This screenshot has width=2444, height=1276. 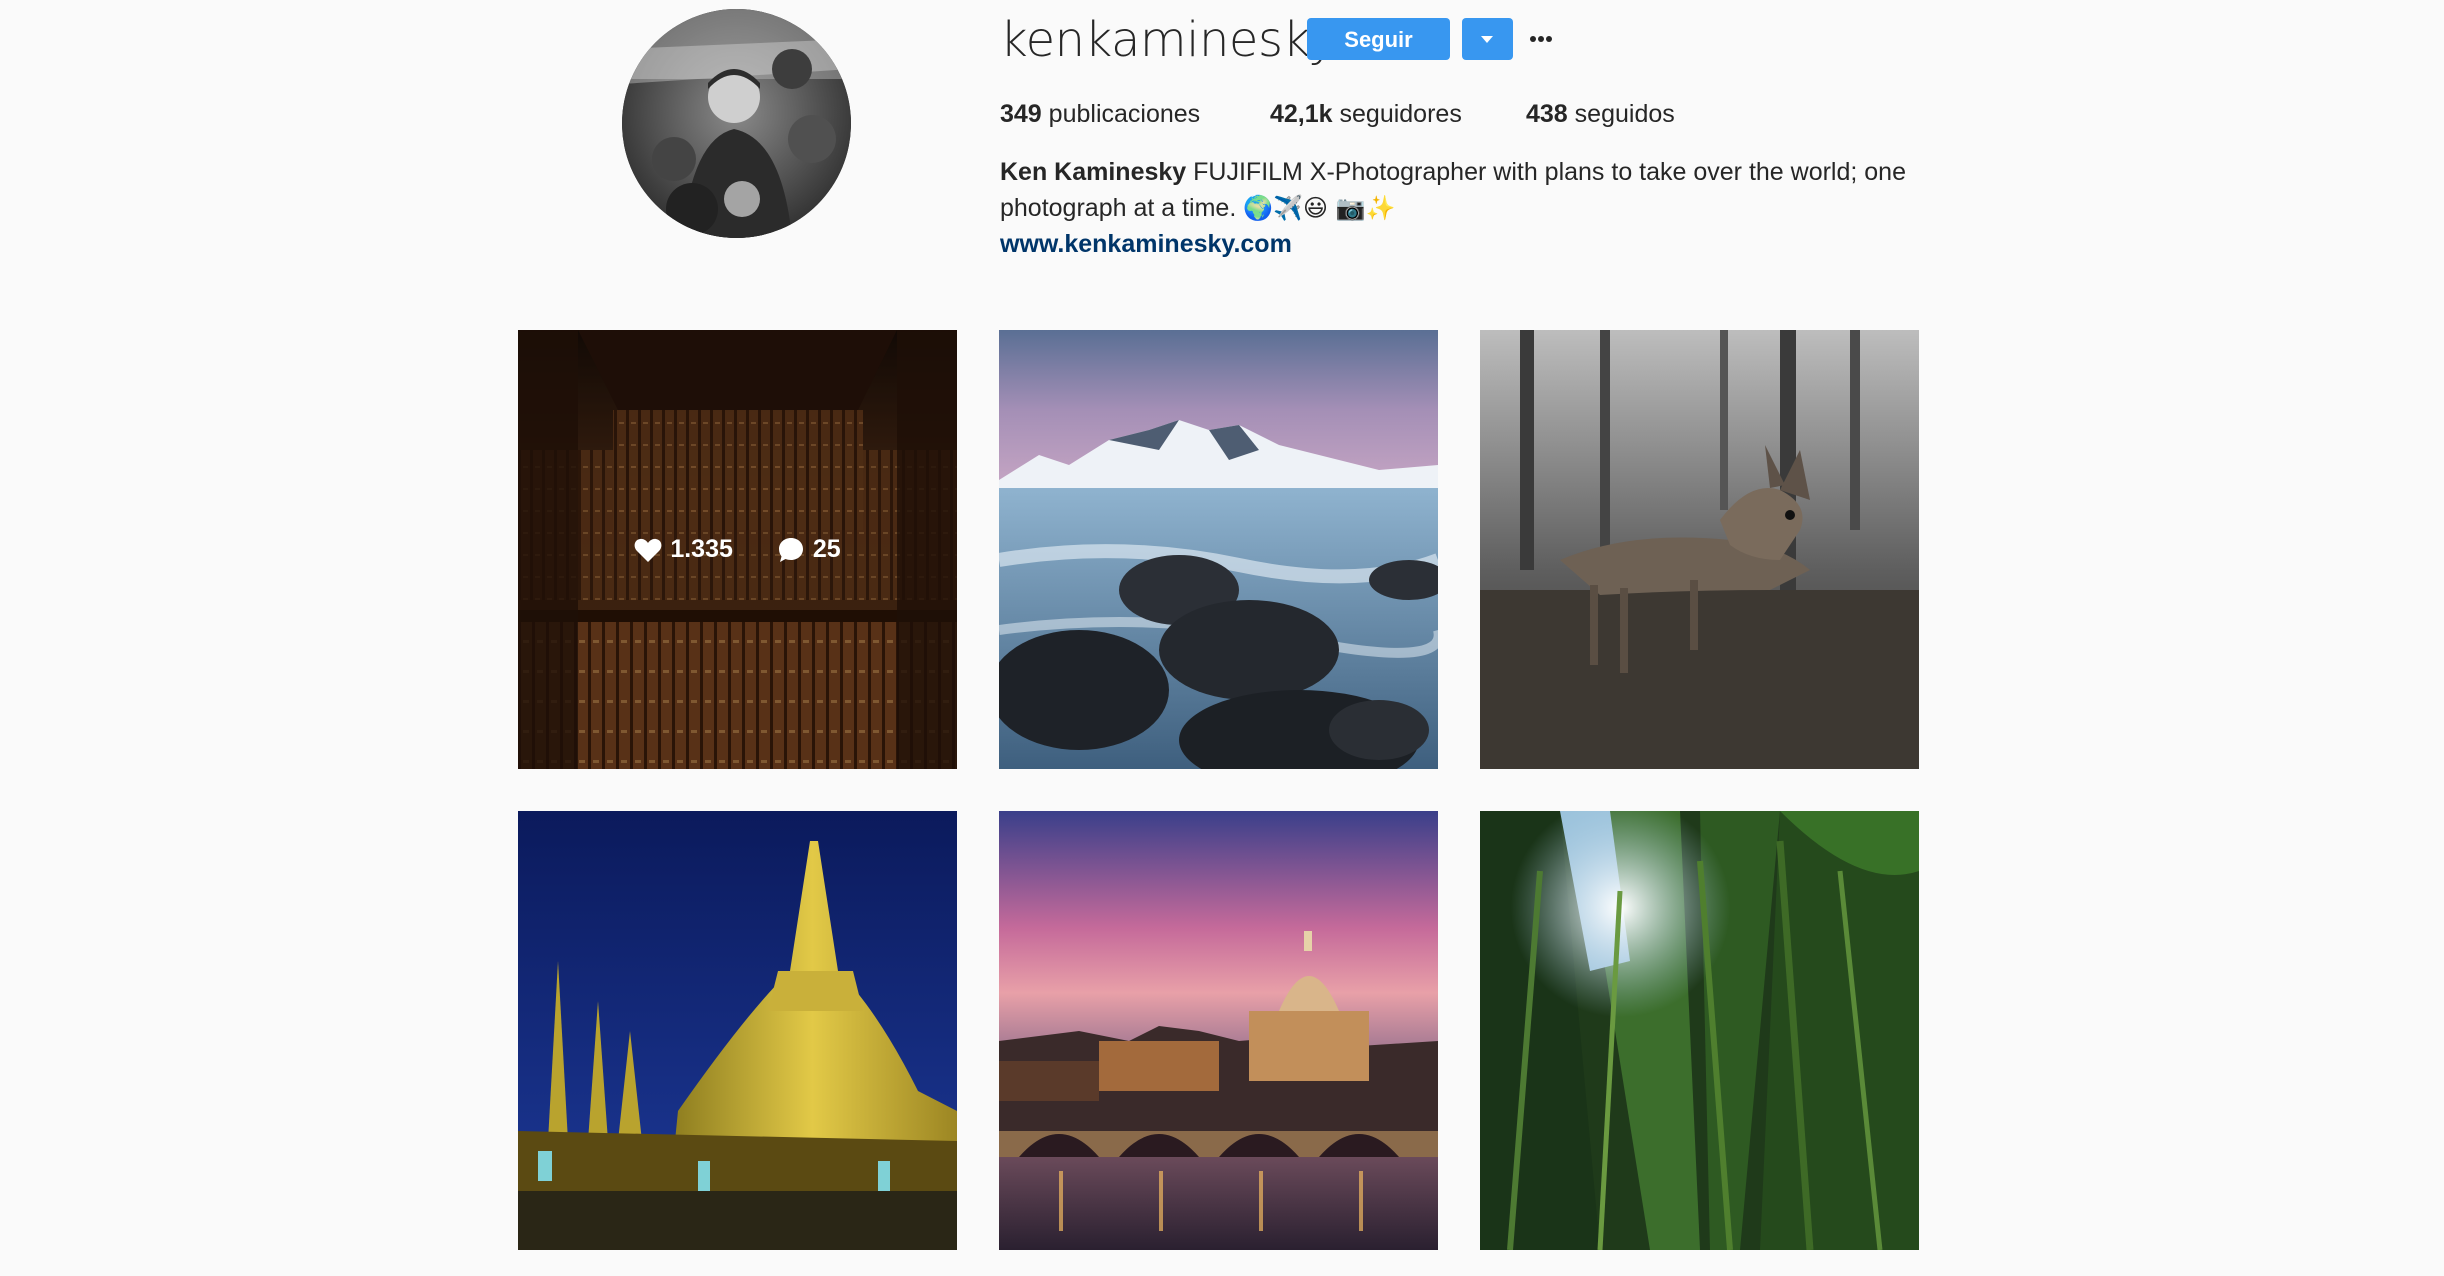 What do you see at coordinates (826, 549) in the screenshot?
I see `post-comments-count: 25` at bounding box center [826, 549].